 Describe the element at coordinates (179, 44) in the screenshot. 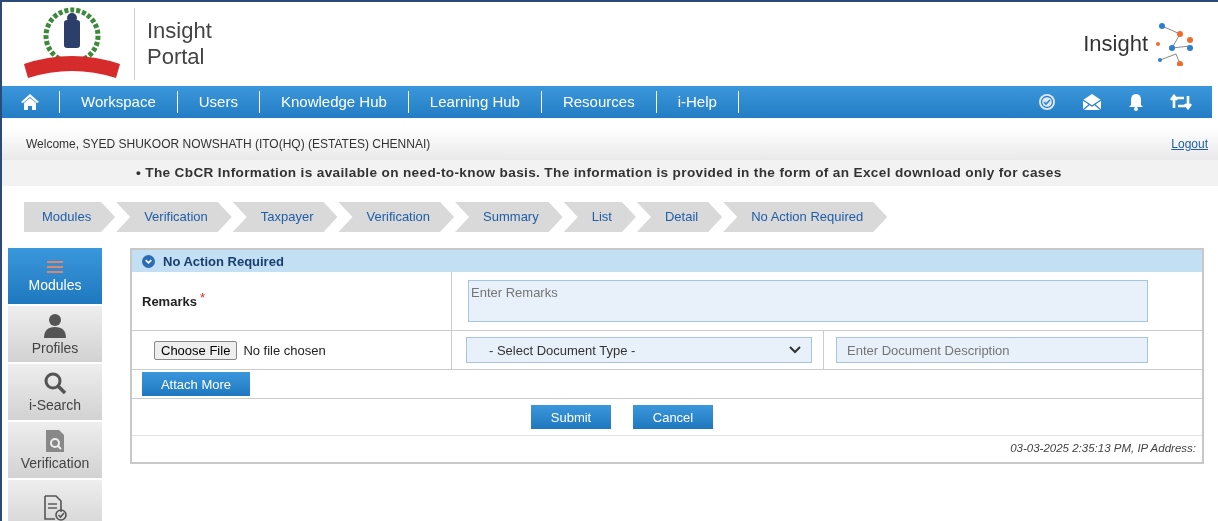

I see `portal-title: Insight Portal` at that location.